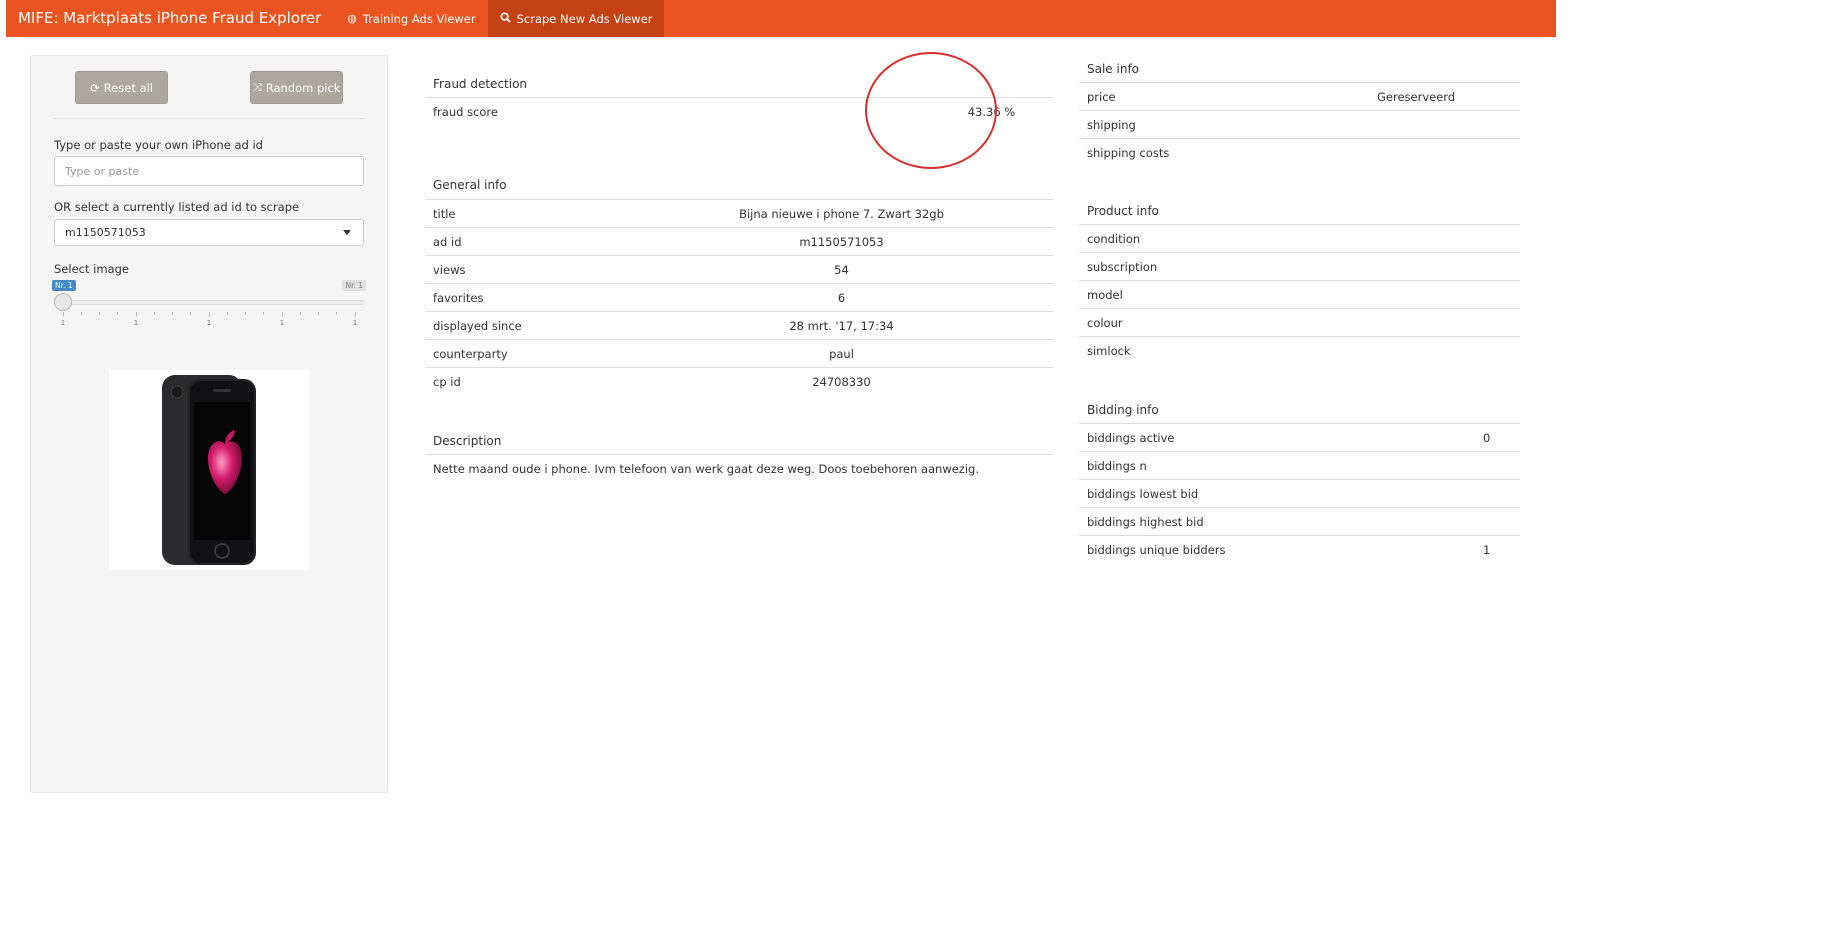 The width and height of the screenshot is (1839, 943). What do you see at coordinates (91, 269) in the screenshot?
I see `select-image-label: Select image` at bounding box center [91, 269].